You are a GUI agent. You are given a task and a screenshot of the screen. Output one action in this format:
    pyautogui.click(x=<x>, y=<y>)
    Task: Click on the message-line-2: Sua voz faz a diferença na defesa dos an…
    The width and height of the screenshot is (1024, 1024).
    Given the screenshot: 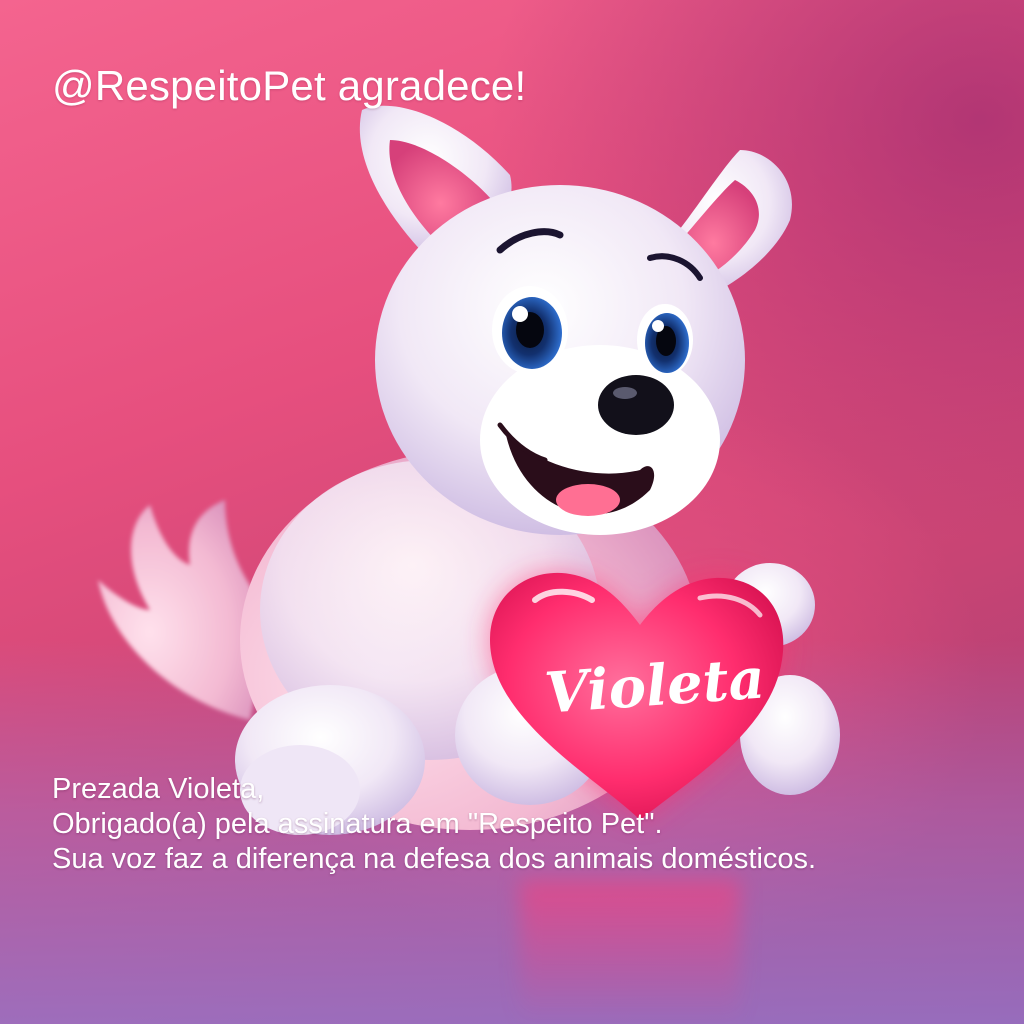 What is the action you would take?
    pyautogui.click(x=434, y=859)
    